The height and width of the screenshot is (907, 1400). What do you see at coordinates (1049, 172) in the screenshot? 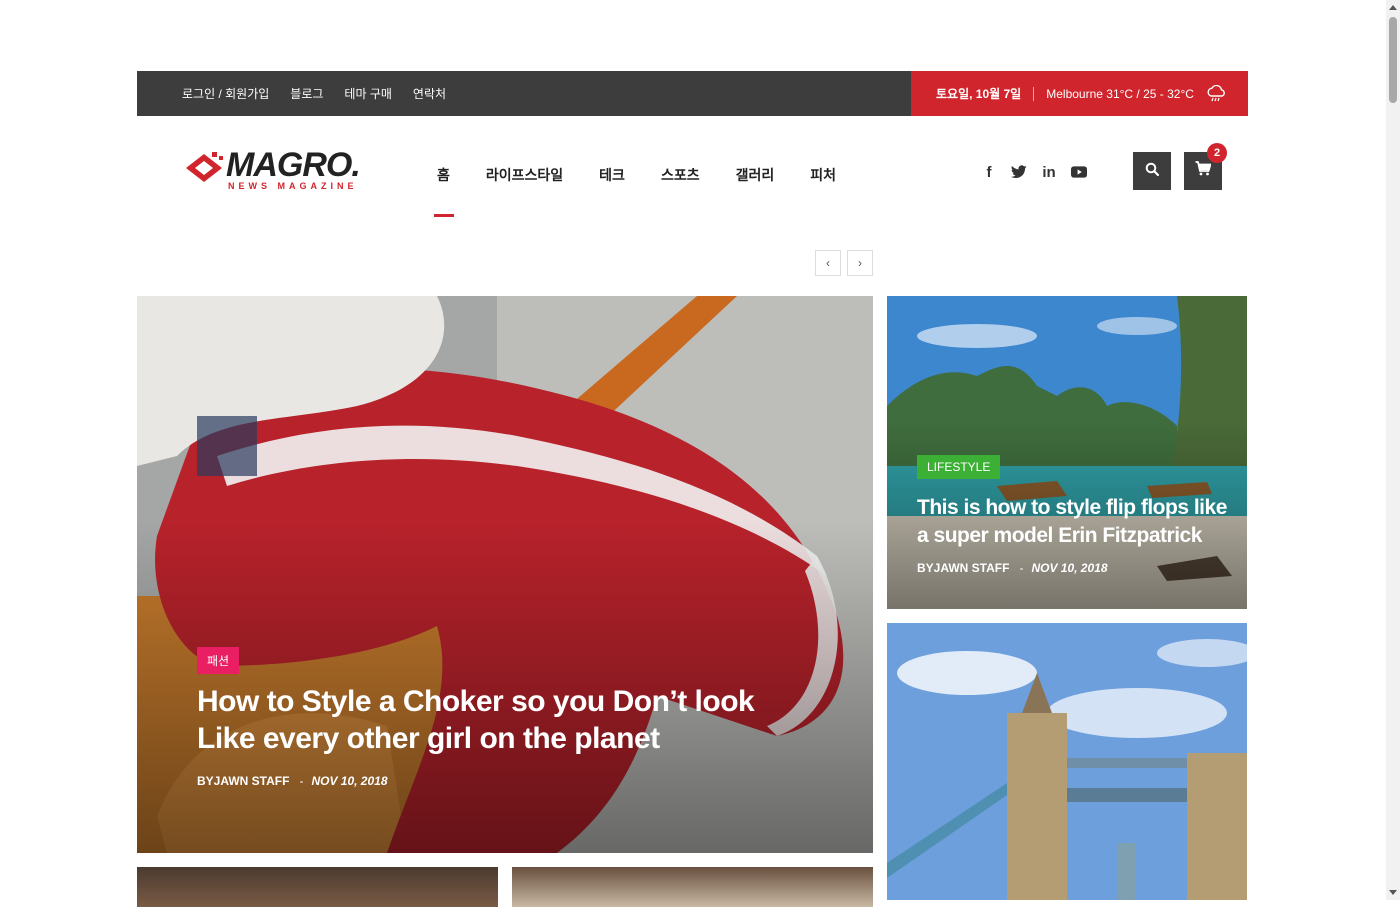
I see `linkedin-icon: in` at bounding box center [1049, 172].